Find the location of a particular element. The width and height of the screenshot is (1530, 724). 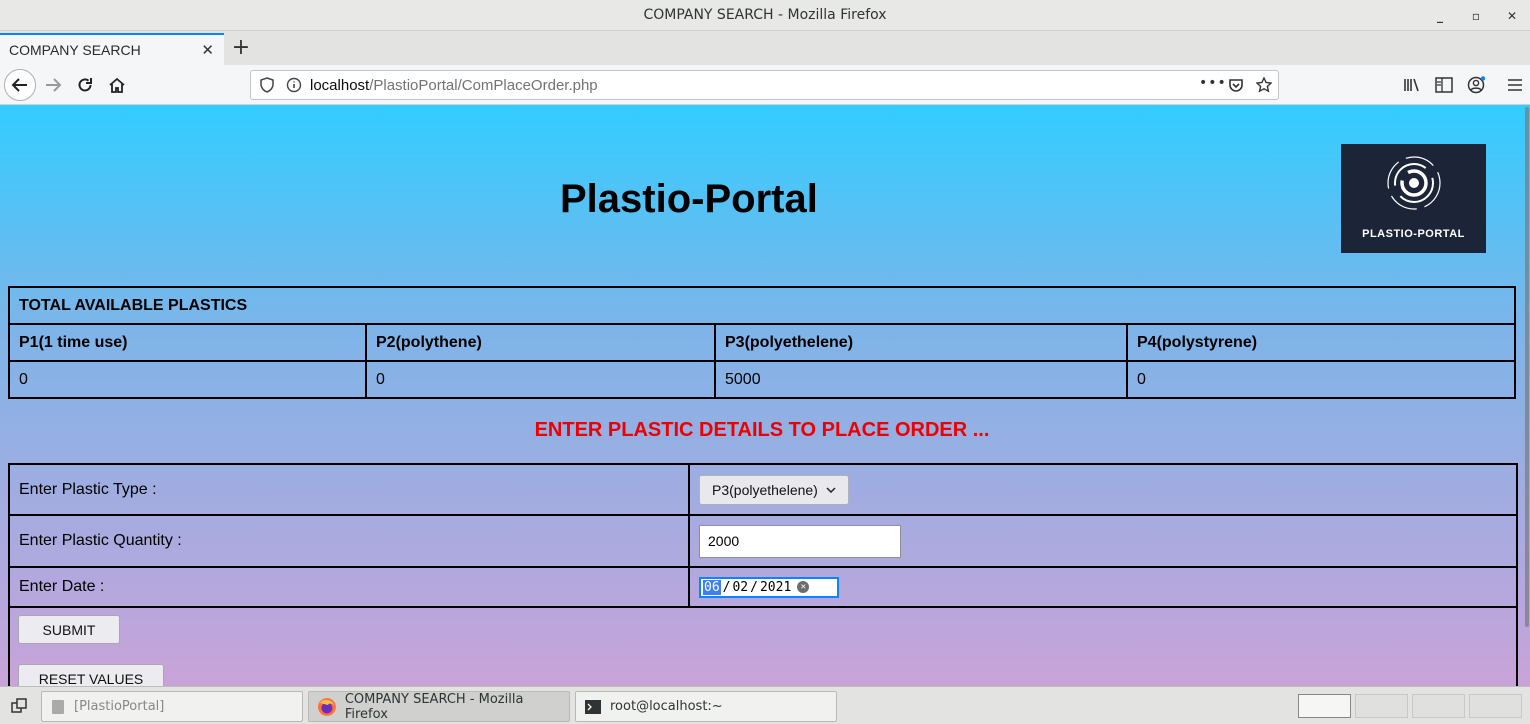

date-year-segment: 2021 is located at coordinates (775, 587).